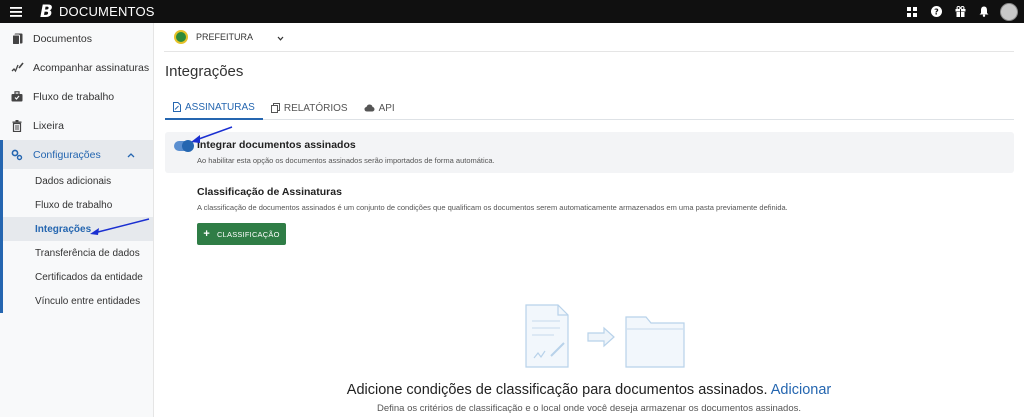 The image size is (1024, 417). I want to click on sidebar-item-documentos: Documentos, so click(76, 38).